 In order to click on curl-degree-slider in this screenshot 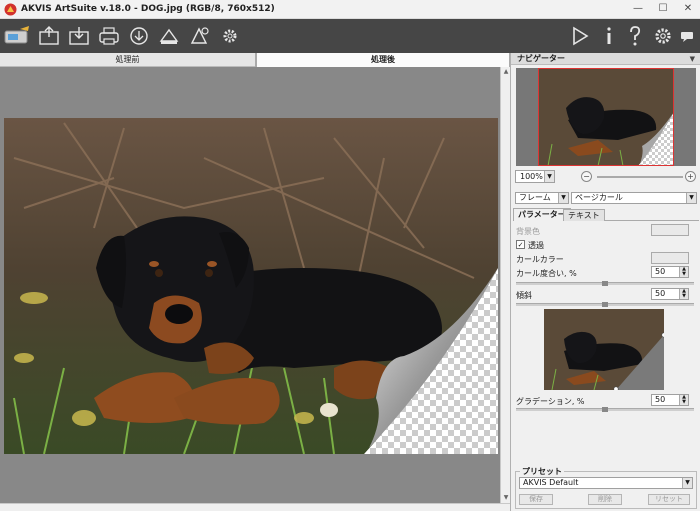, I will do `click(605, 283)`.